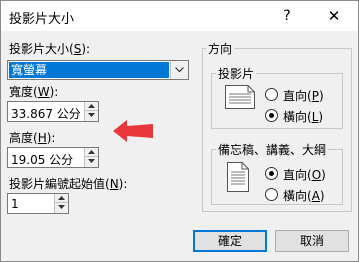  Describe the element at coordinates (220, 48) in the screenshot. I see `orientation-title: 方向` at that location.